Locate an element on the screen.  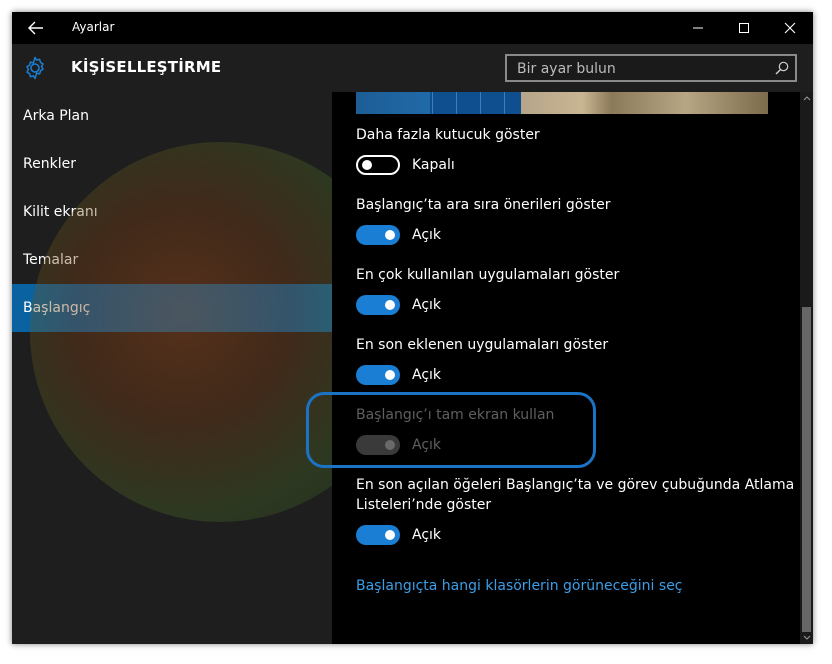
preview-tiles is located at coordinates (480, 103).